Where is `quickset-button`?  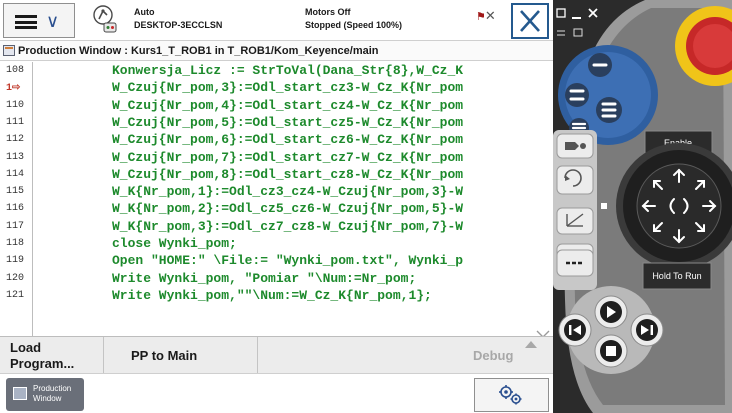 quickset-button is located at coordinates (511, 395).